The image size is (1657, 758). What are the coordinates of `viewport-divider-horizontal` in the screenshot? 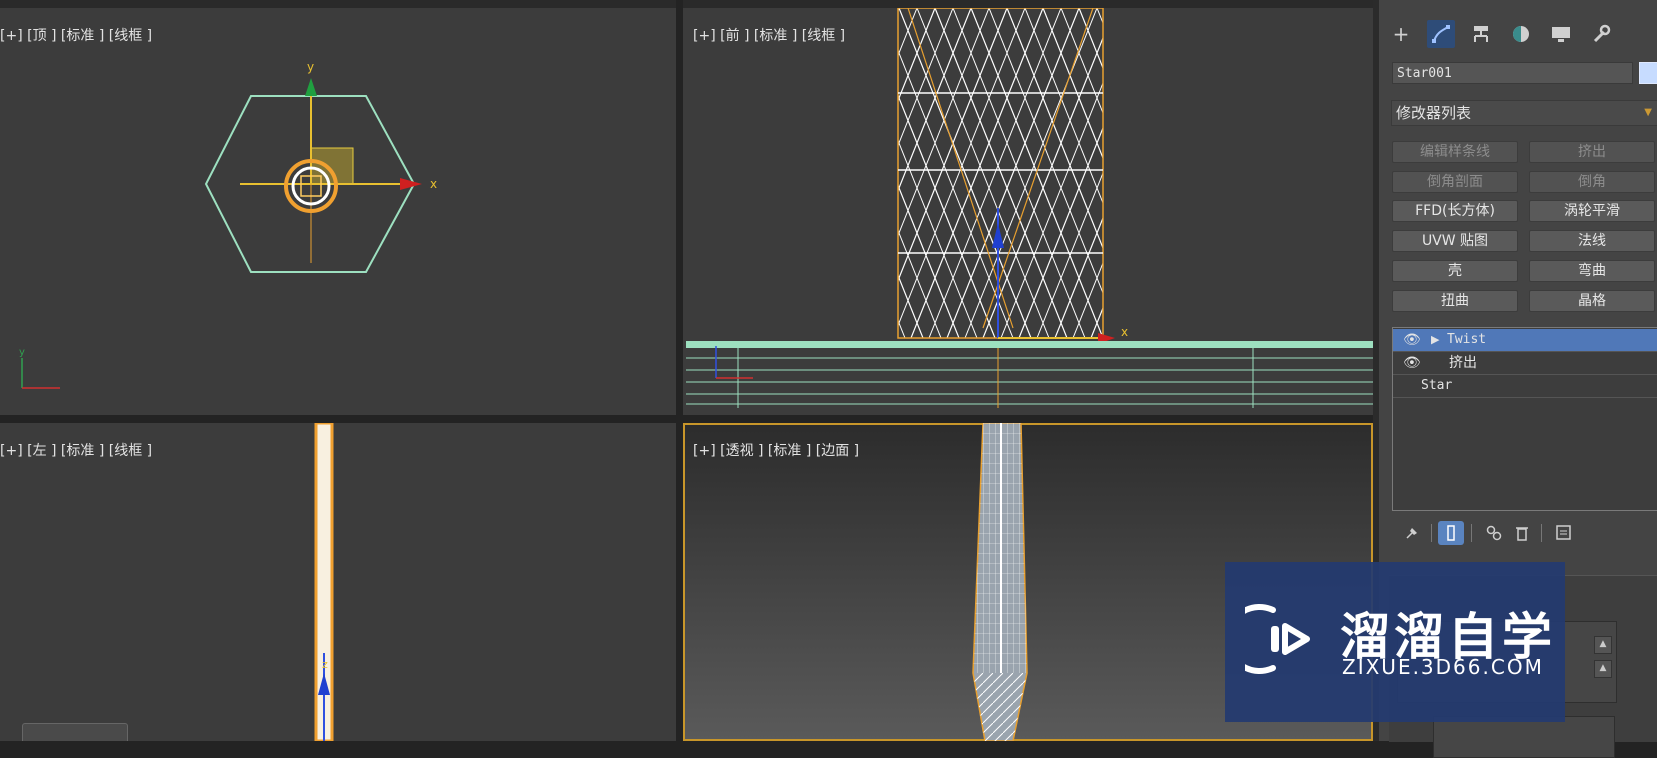 It's located at (686, 419).